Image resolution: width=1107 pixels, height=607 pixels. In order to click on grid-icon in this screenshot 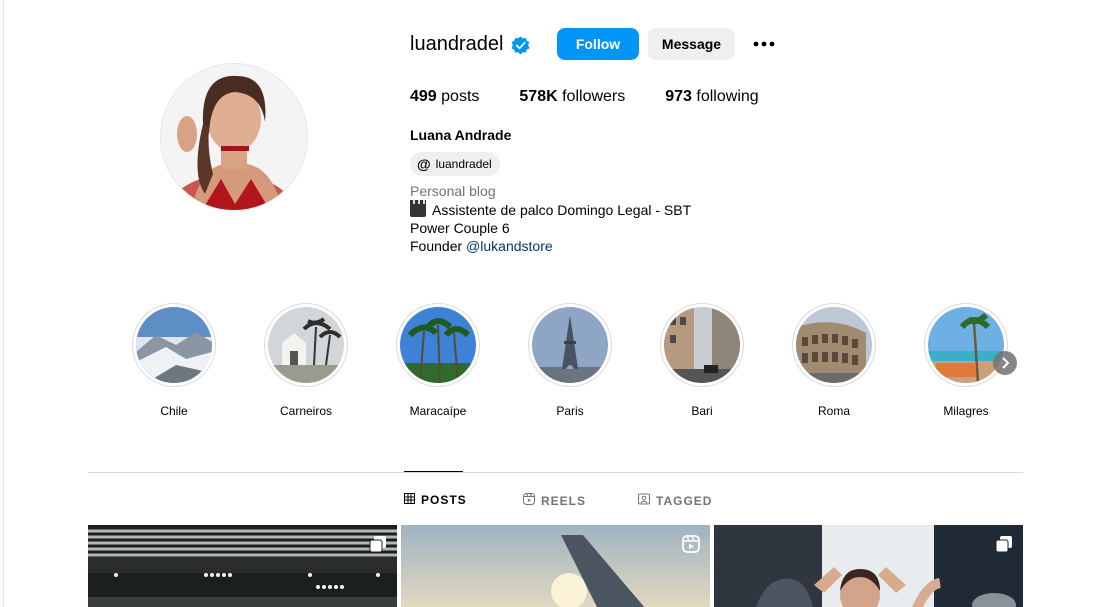, I will do `click(409, 500)`.